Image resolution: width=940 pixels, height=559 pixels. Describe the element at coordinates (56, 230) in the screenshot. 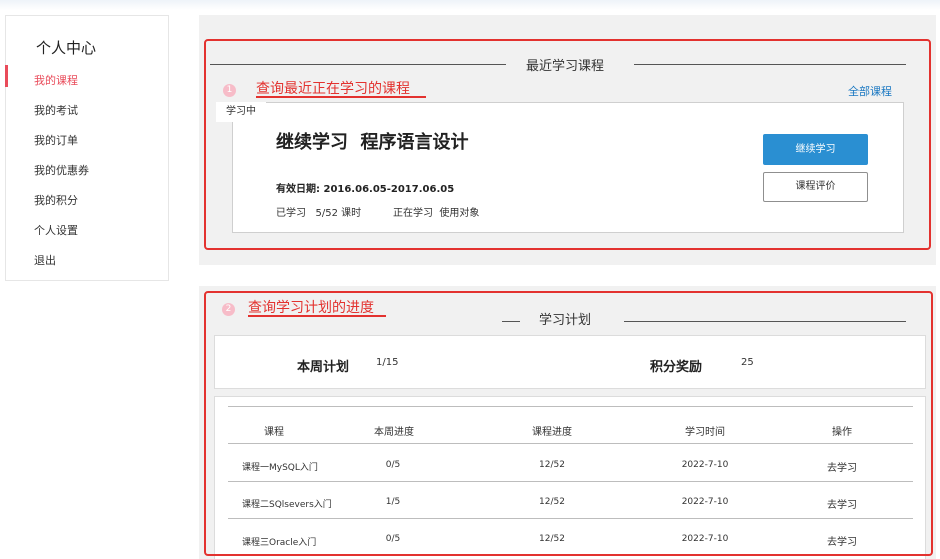

I see `sidebar-item-settings: 个人设置` at that location.